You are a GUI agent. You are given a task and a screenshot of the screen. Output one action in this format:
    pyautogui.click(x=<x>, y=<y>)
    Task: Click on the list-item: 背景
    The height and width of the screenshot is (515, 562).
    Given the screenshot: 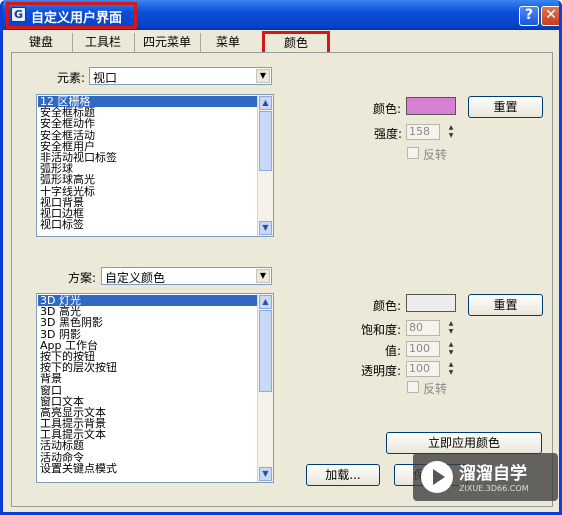 What is the action you would take?
    pyautogui.click(x=148, y=378)
    